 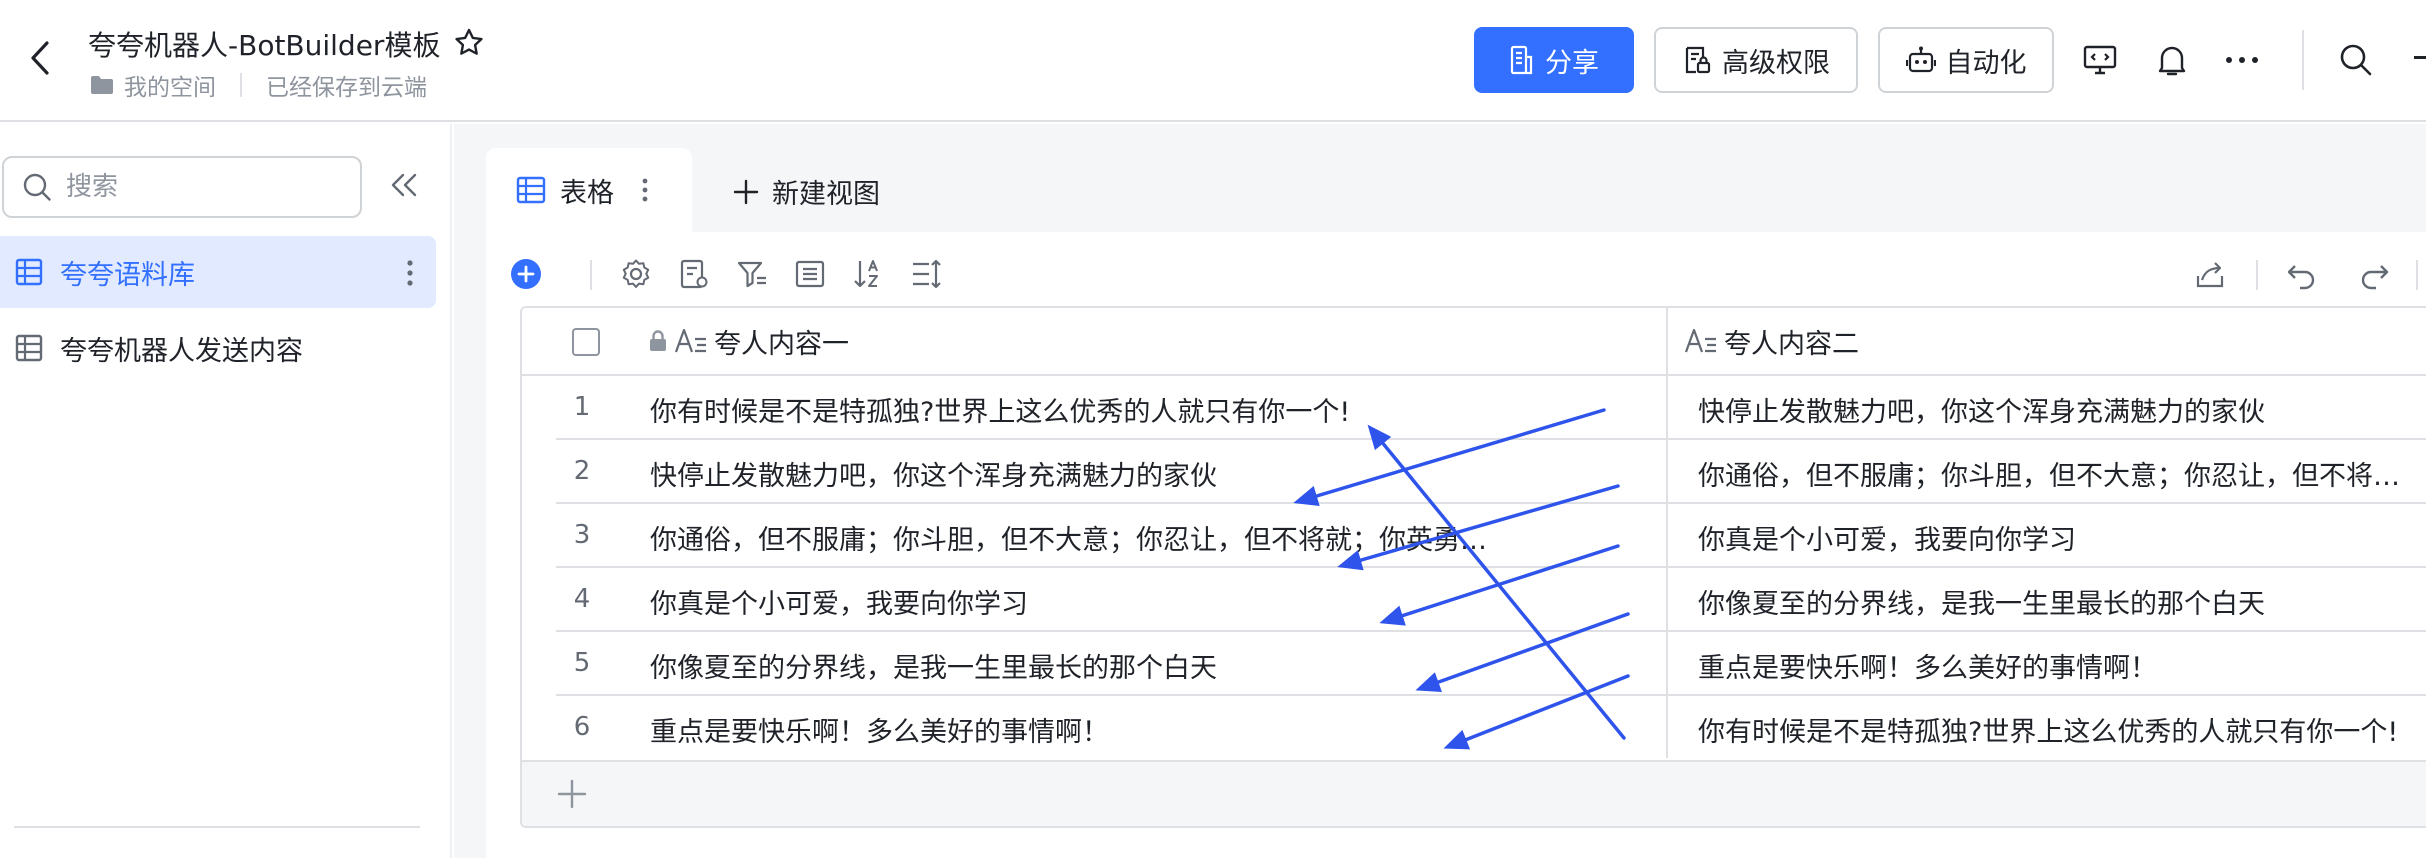 I want to click on row-height-icon, so click(x=926, y=274).